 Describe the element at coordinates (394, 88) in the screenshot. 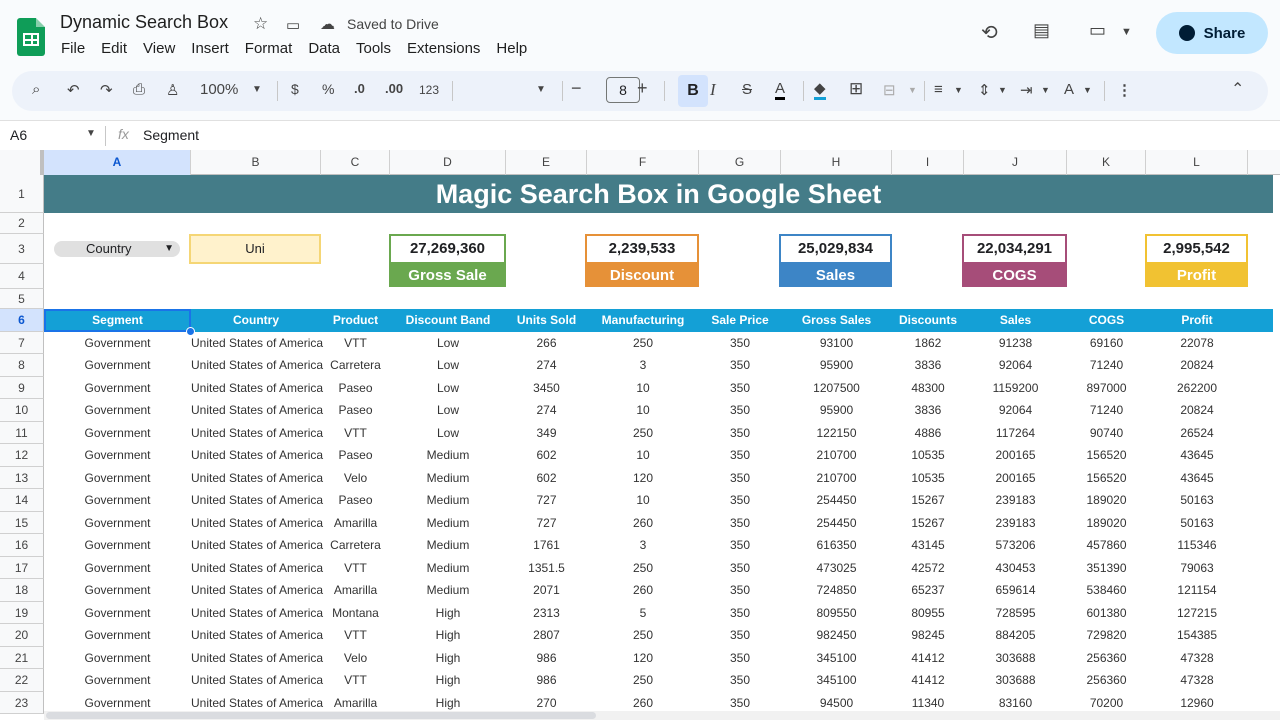

I see `increase-decimal-button: .00` at that location.